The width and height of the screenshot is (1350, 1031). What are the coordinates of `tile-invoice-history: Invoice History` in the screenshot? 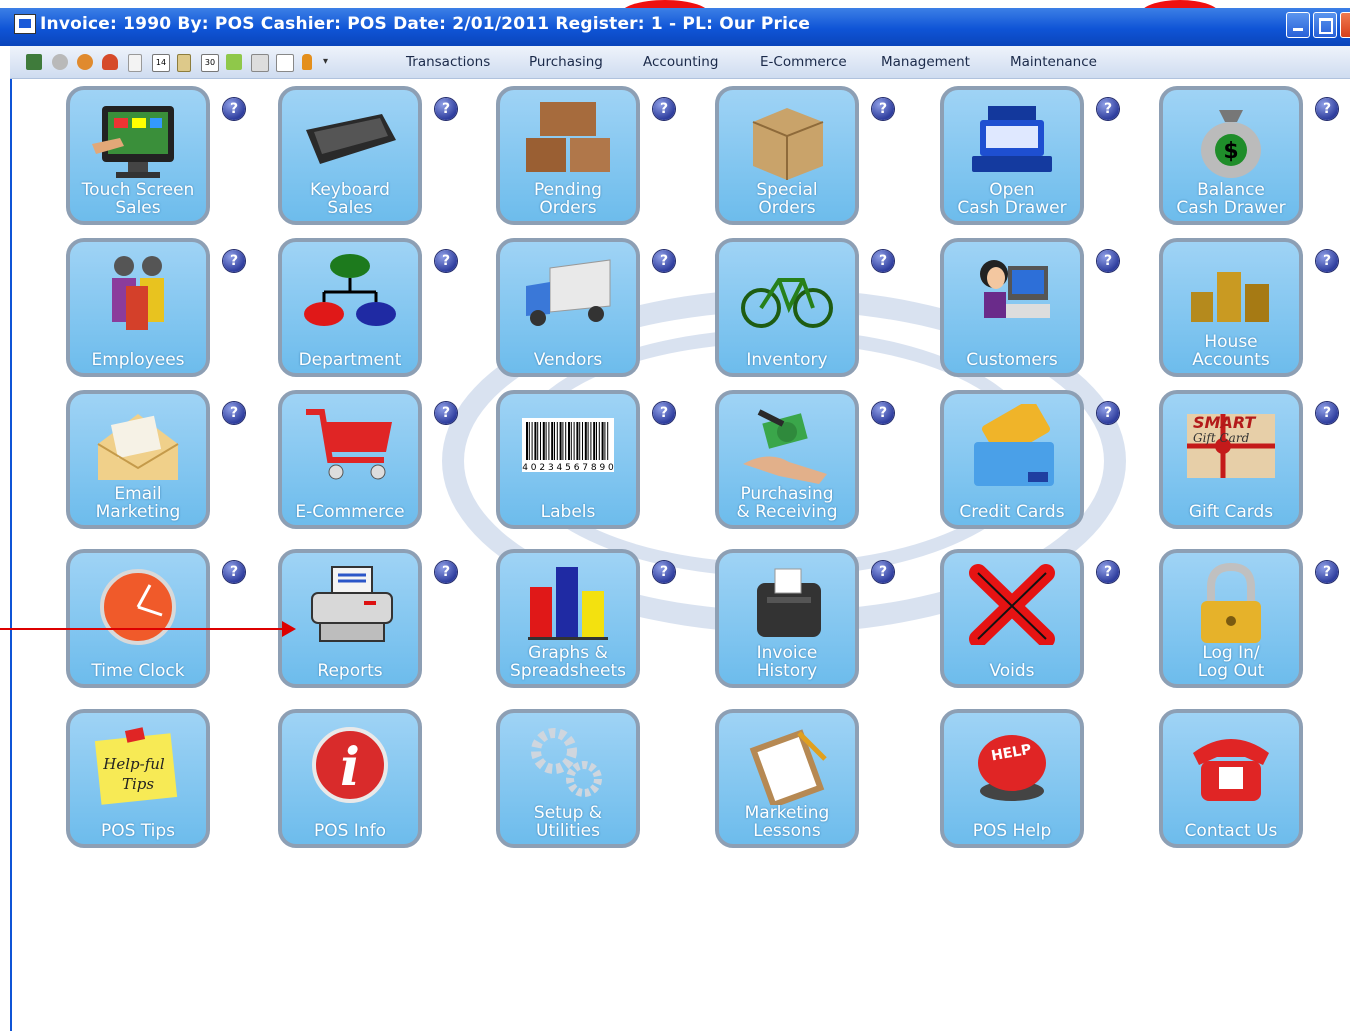 It's located at (787, 618).